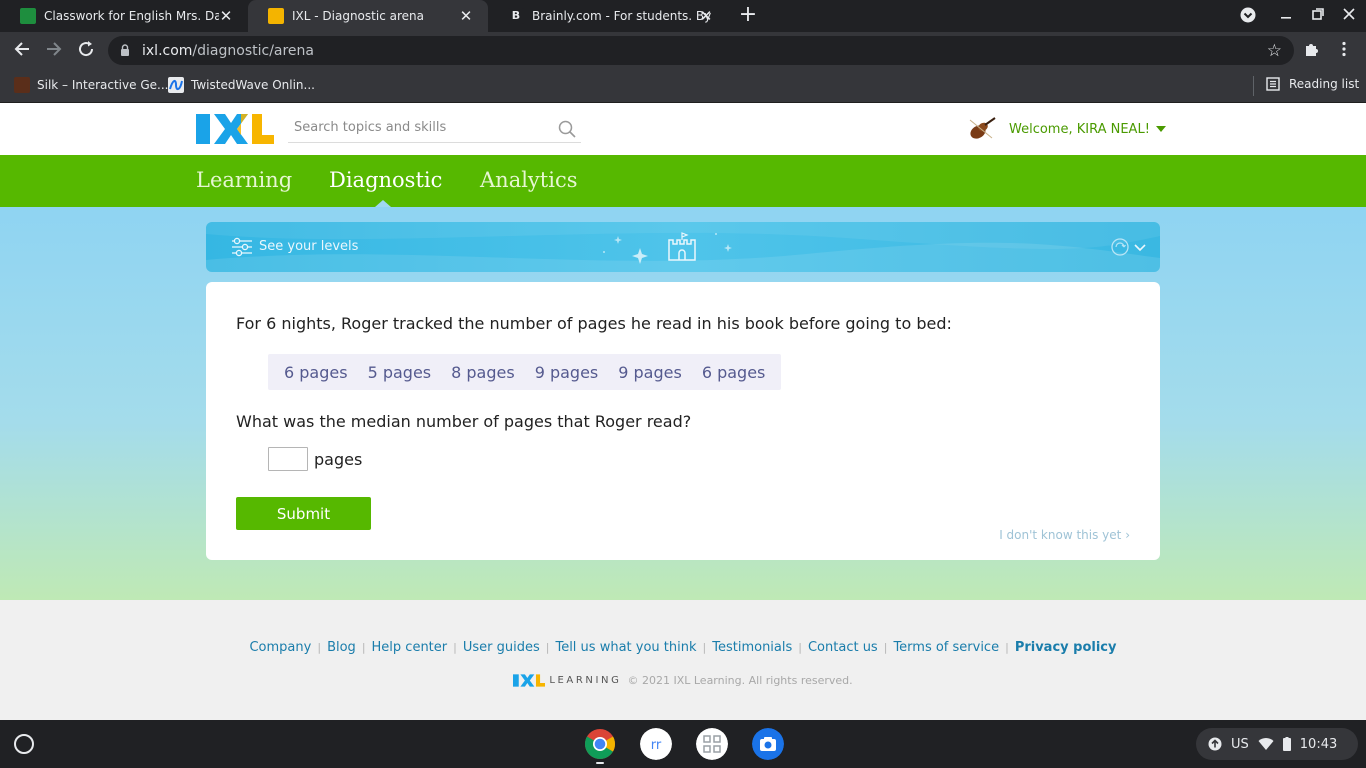 Image resolution: width=1366 pixels, height=768 pixels. I want to click on answer-input, so click(288, 459).